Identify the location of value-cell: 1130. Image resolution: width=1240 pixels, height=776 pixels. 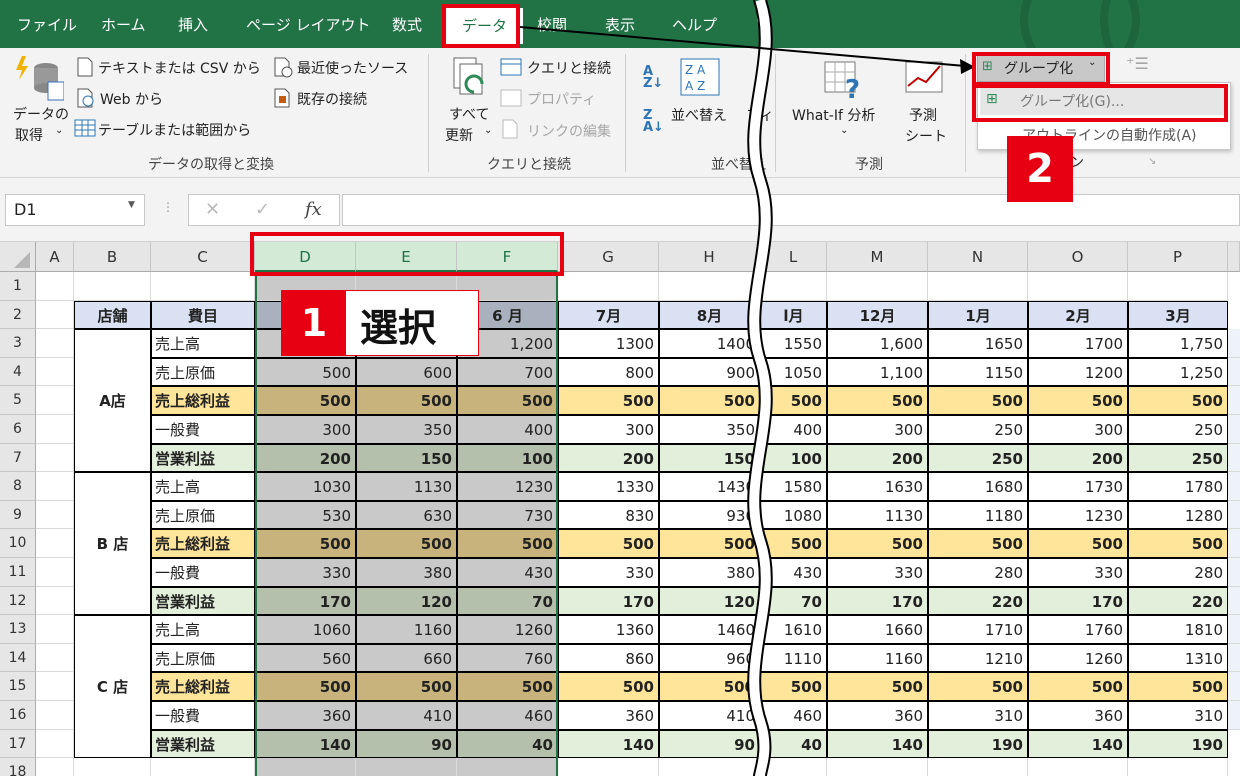
(406, 486).